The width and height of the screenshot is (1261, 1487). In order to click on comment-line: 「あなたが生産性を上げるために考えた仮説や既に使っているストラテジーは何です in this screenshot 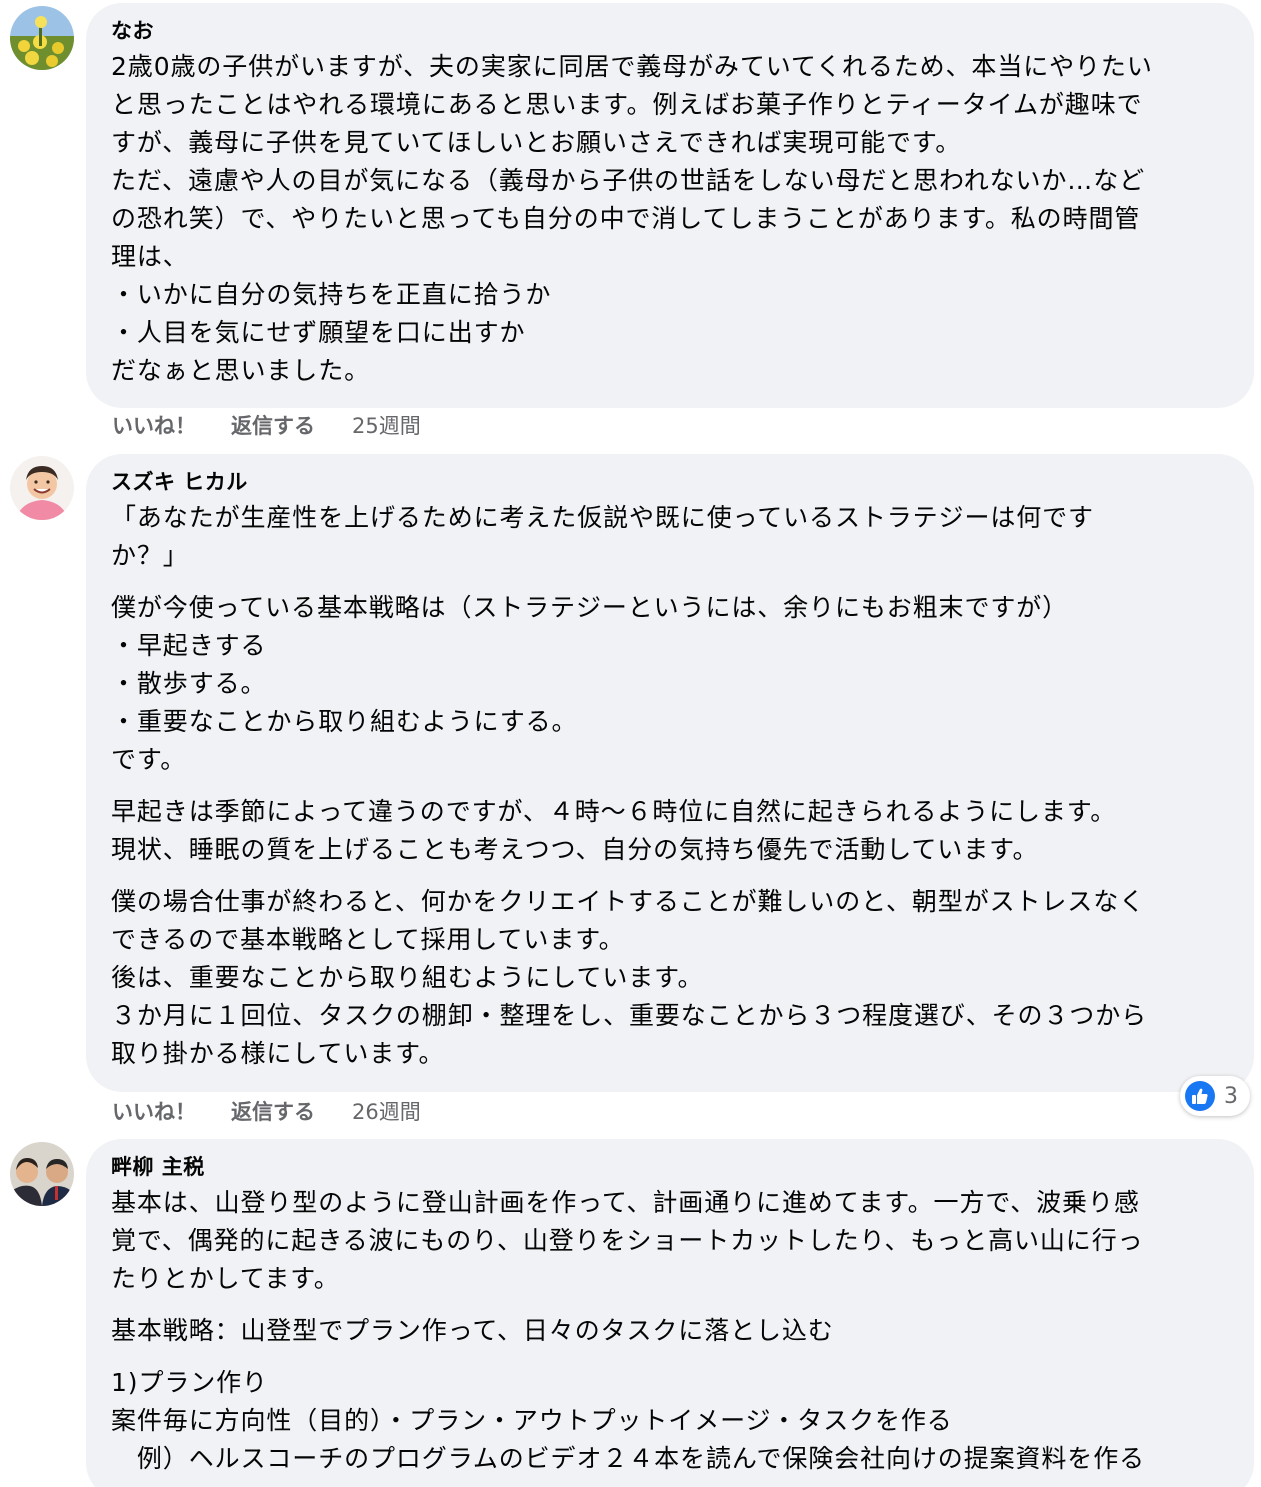, I will do `click(602, 517)`.